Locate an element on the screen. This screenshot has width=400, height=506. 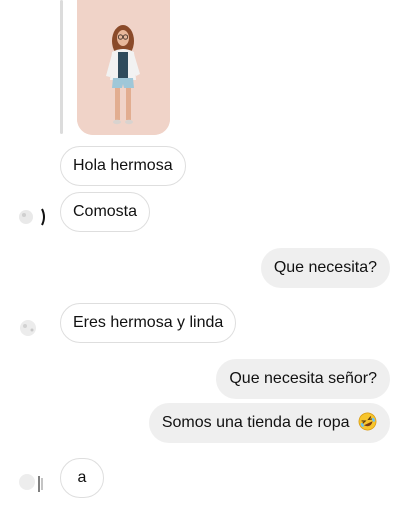
message-text: Que necesita señor? is located at coordinates (303, 378).